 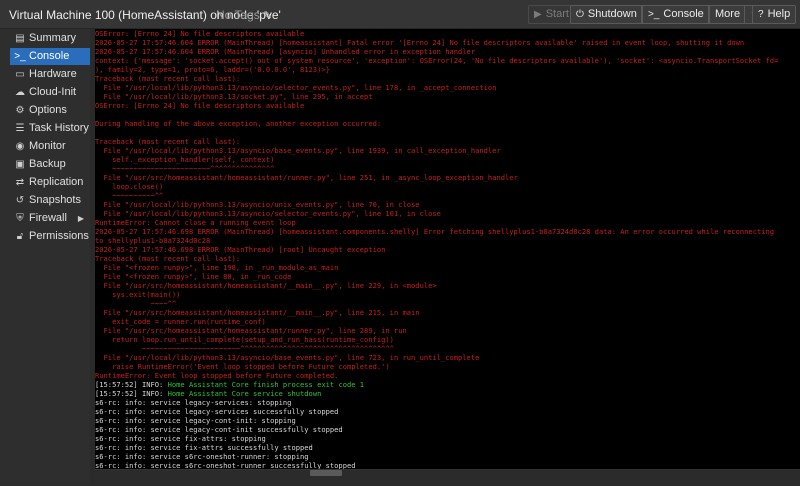 What do you see at coordinates (326, 473) in the screenshot?
I see `resize-handle` at bounding box center [326, 473].